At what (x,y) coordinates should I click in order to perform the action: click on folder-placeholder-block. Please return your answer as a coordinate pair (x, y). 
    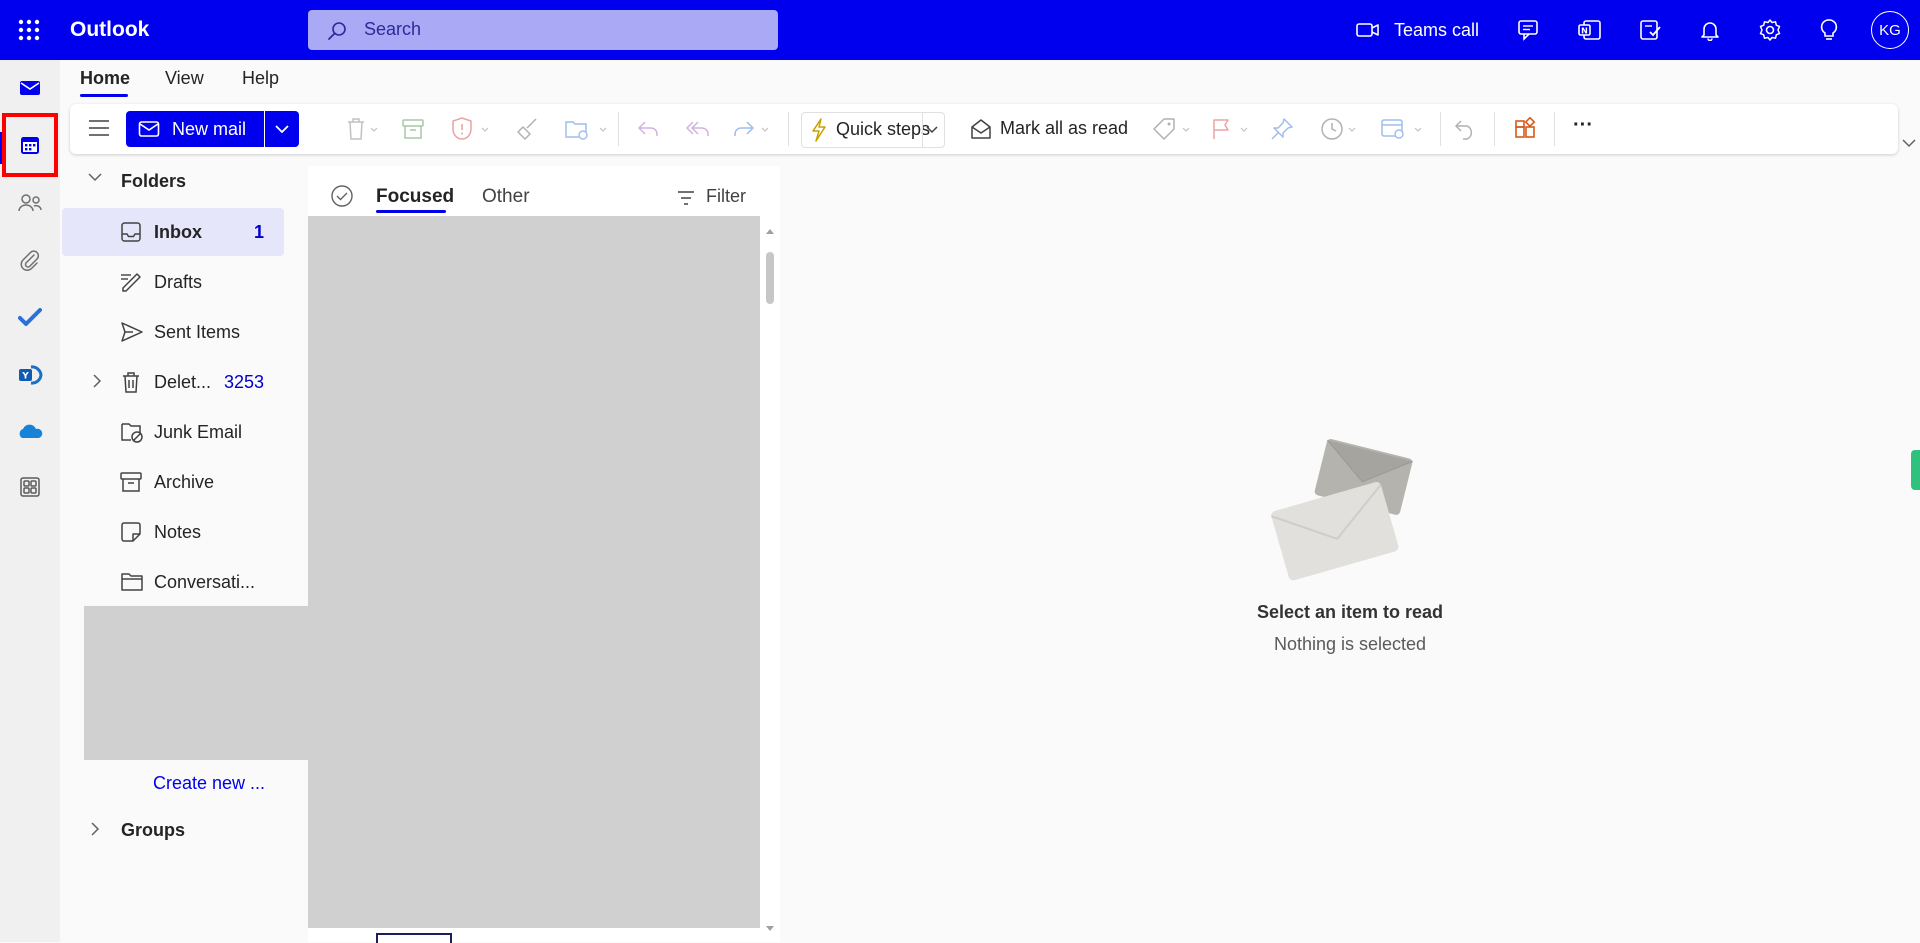
    Looking at the image, I should click on (196, 683).